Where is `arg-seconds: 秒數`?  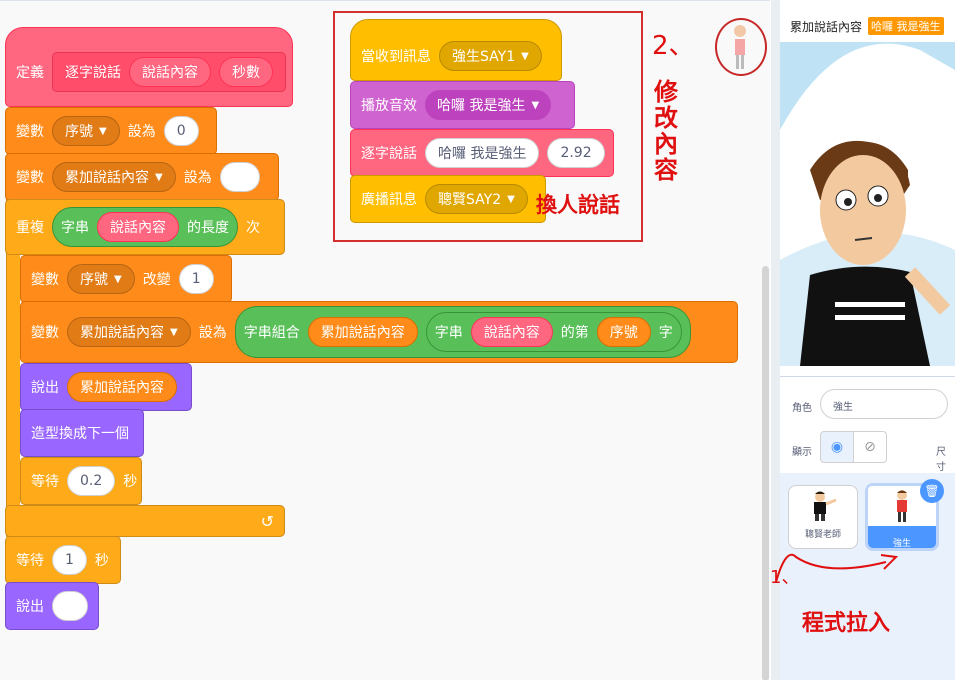
arg-seconds: 秒數 is located at coordinates (246, 72).